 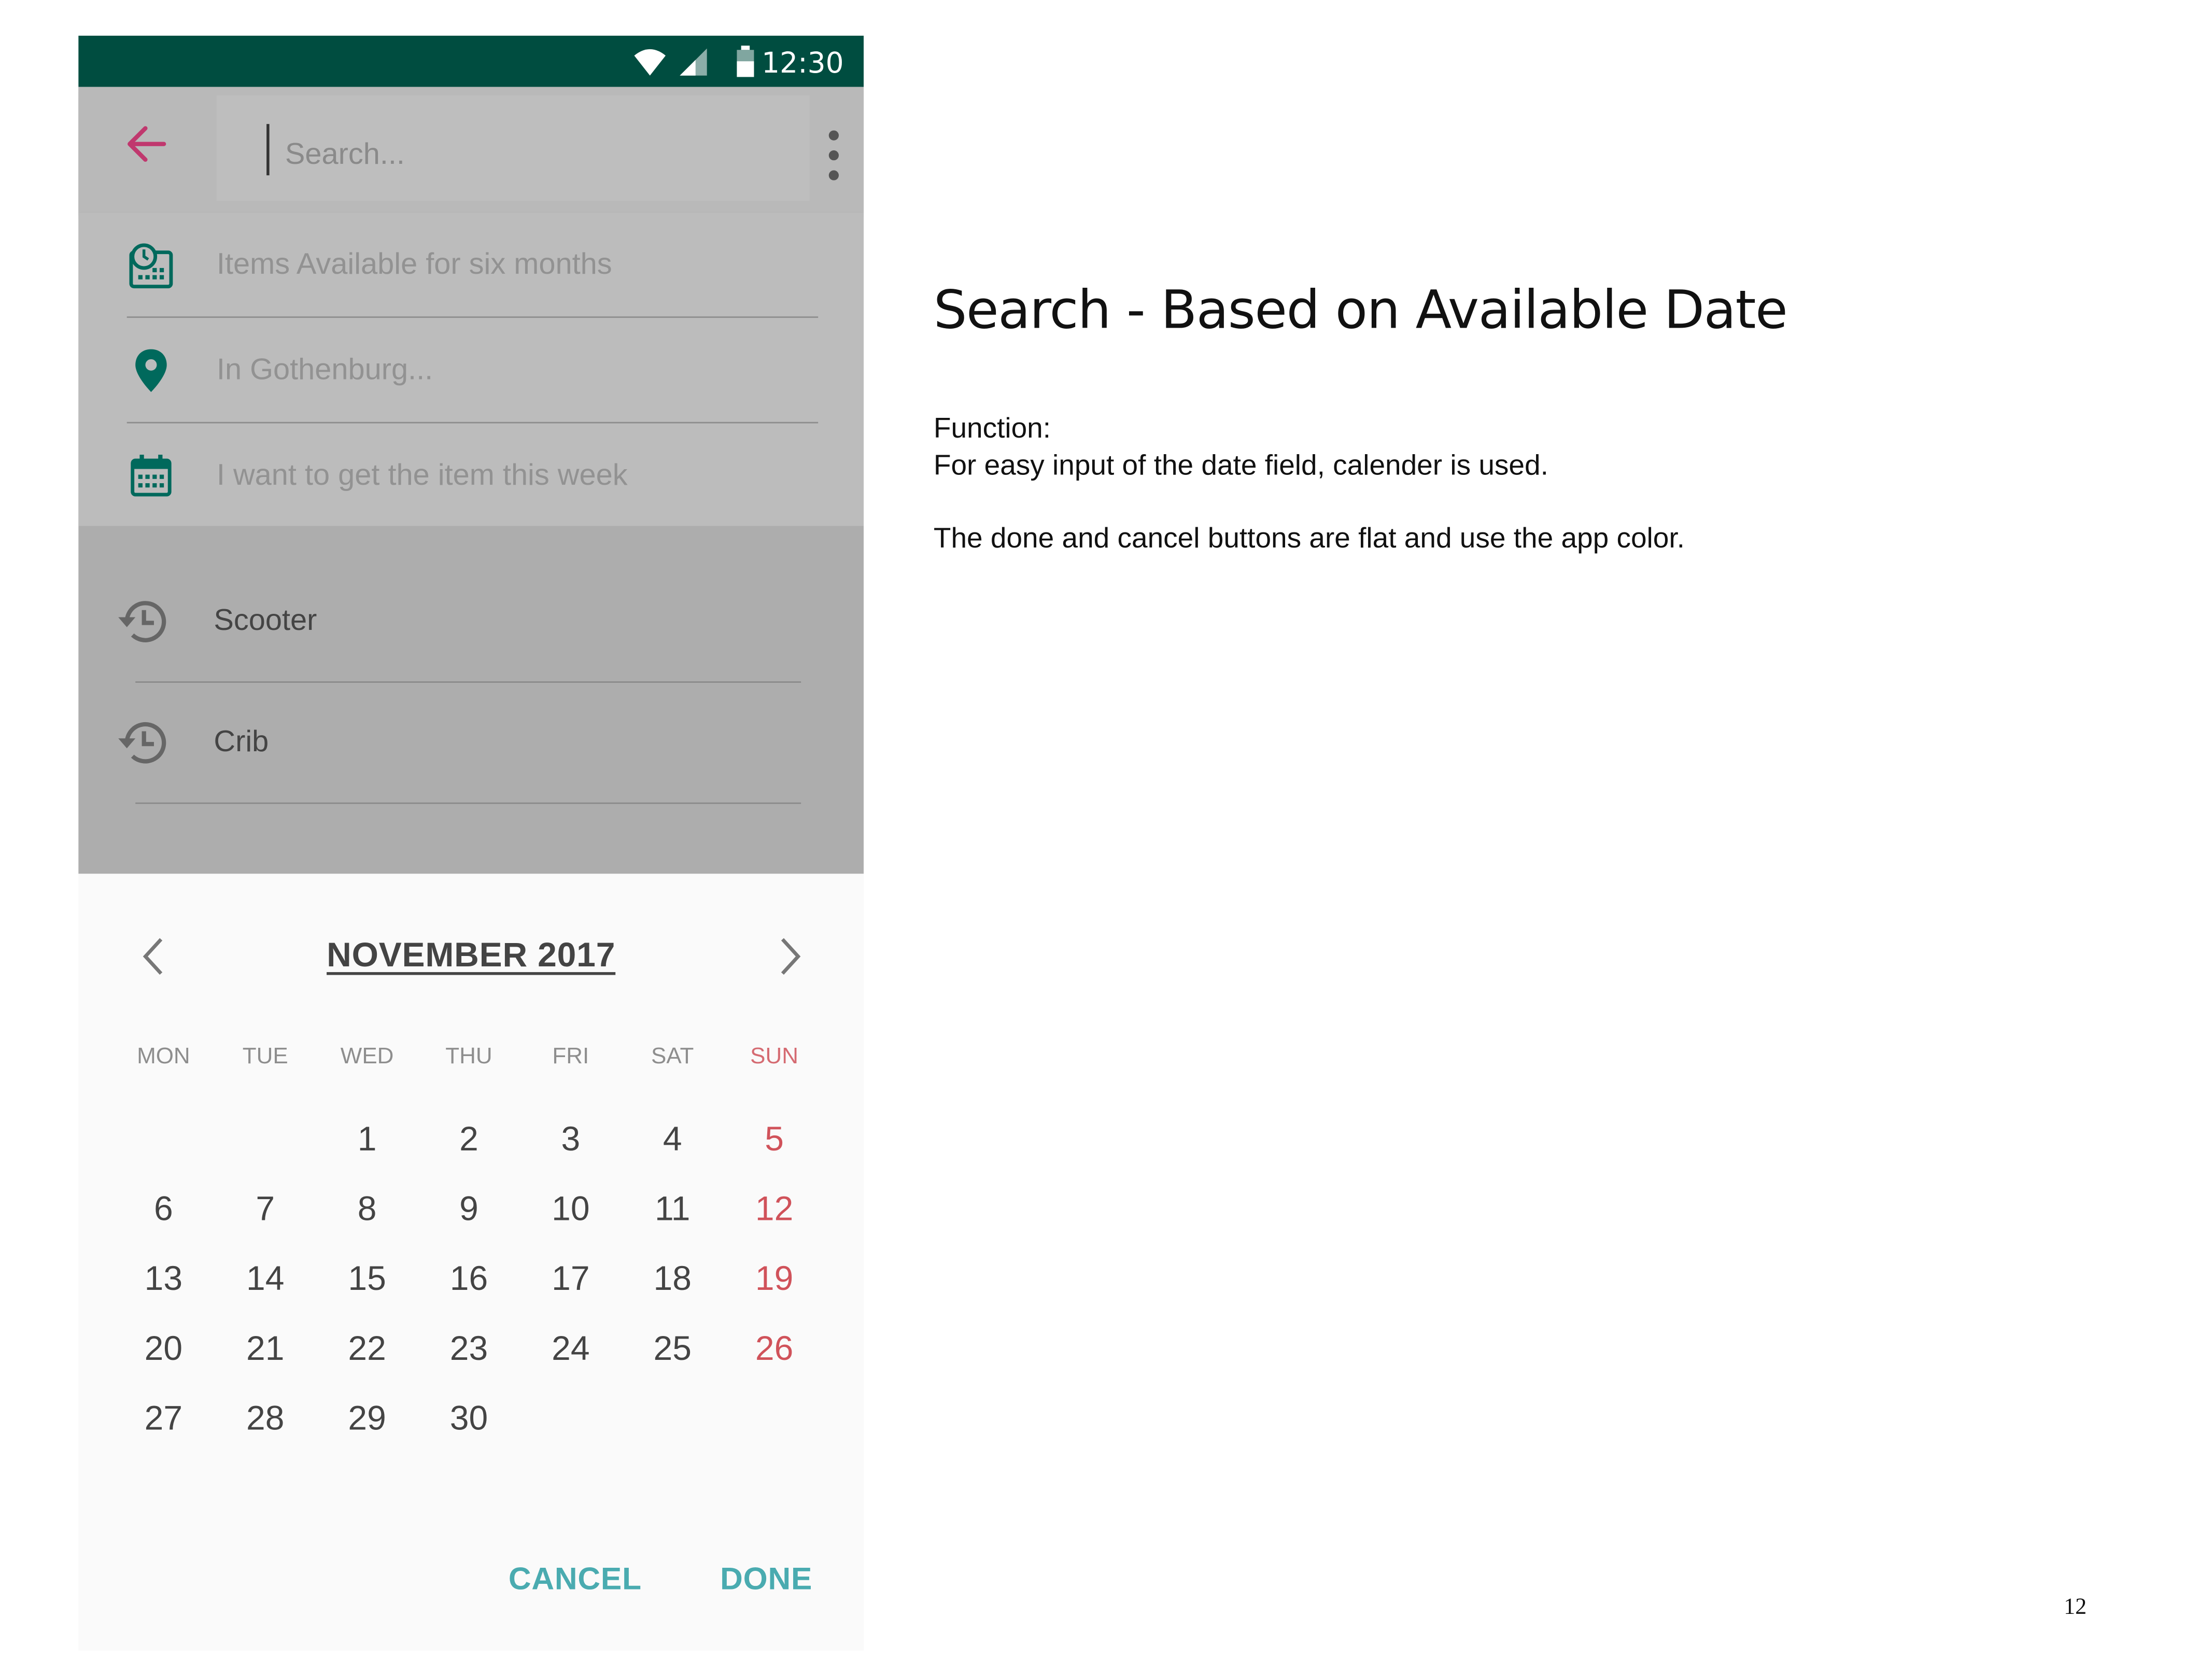 I want to click on history-item-scooter: Scooter, so click(x=471, y=622).